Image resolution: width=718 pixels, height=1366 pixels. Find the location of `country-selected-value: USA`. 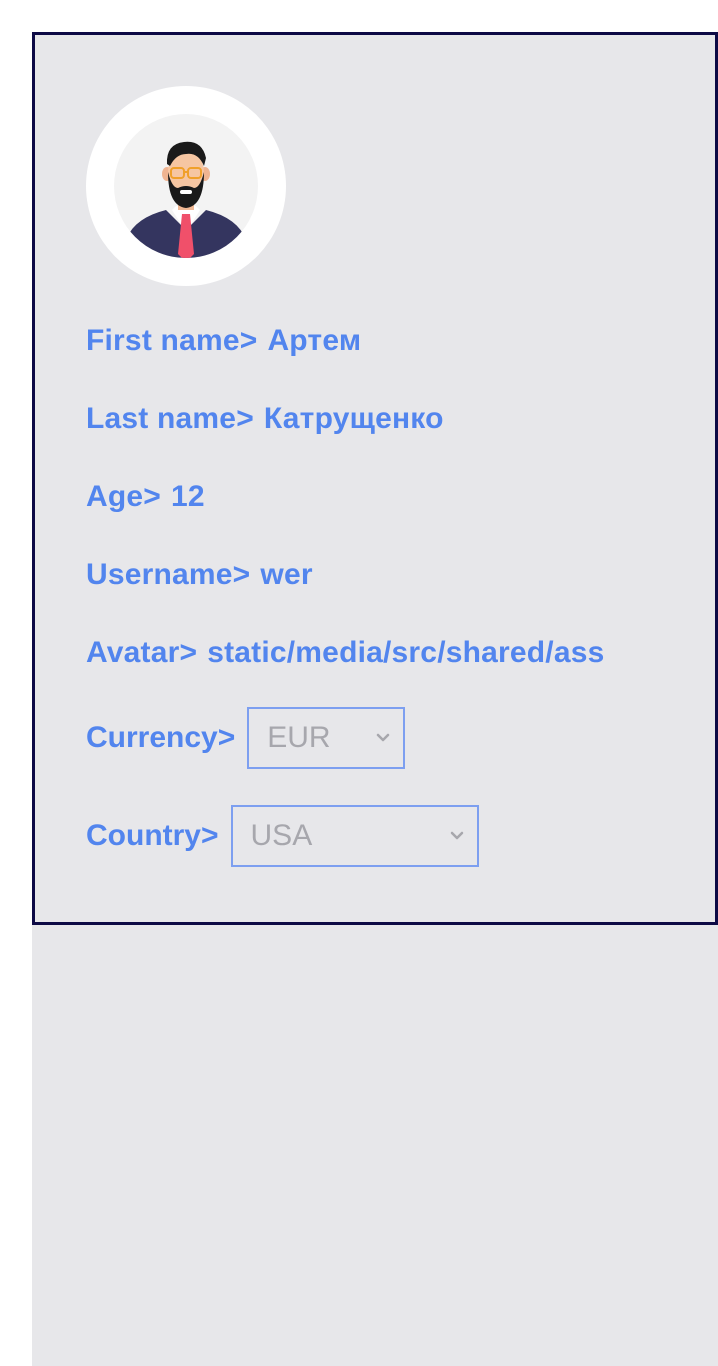

country-selected-value: USA is located at coordinates (281, 835).